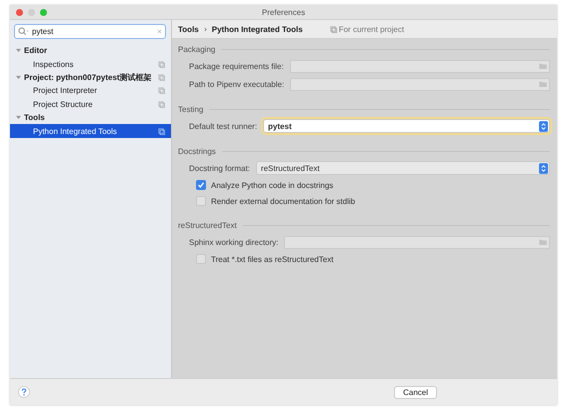  Describe the element at coordinates (205, 29) in the screenshot. I see `chevron-icon` at that location.